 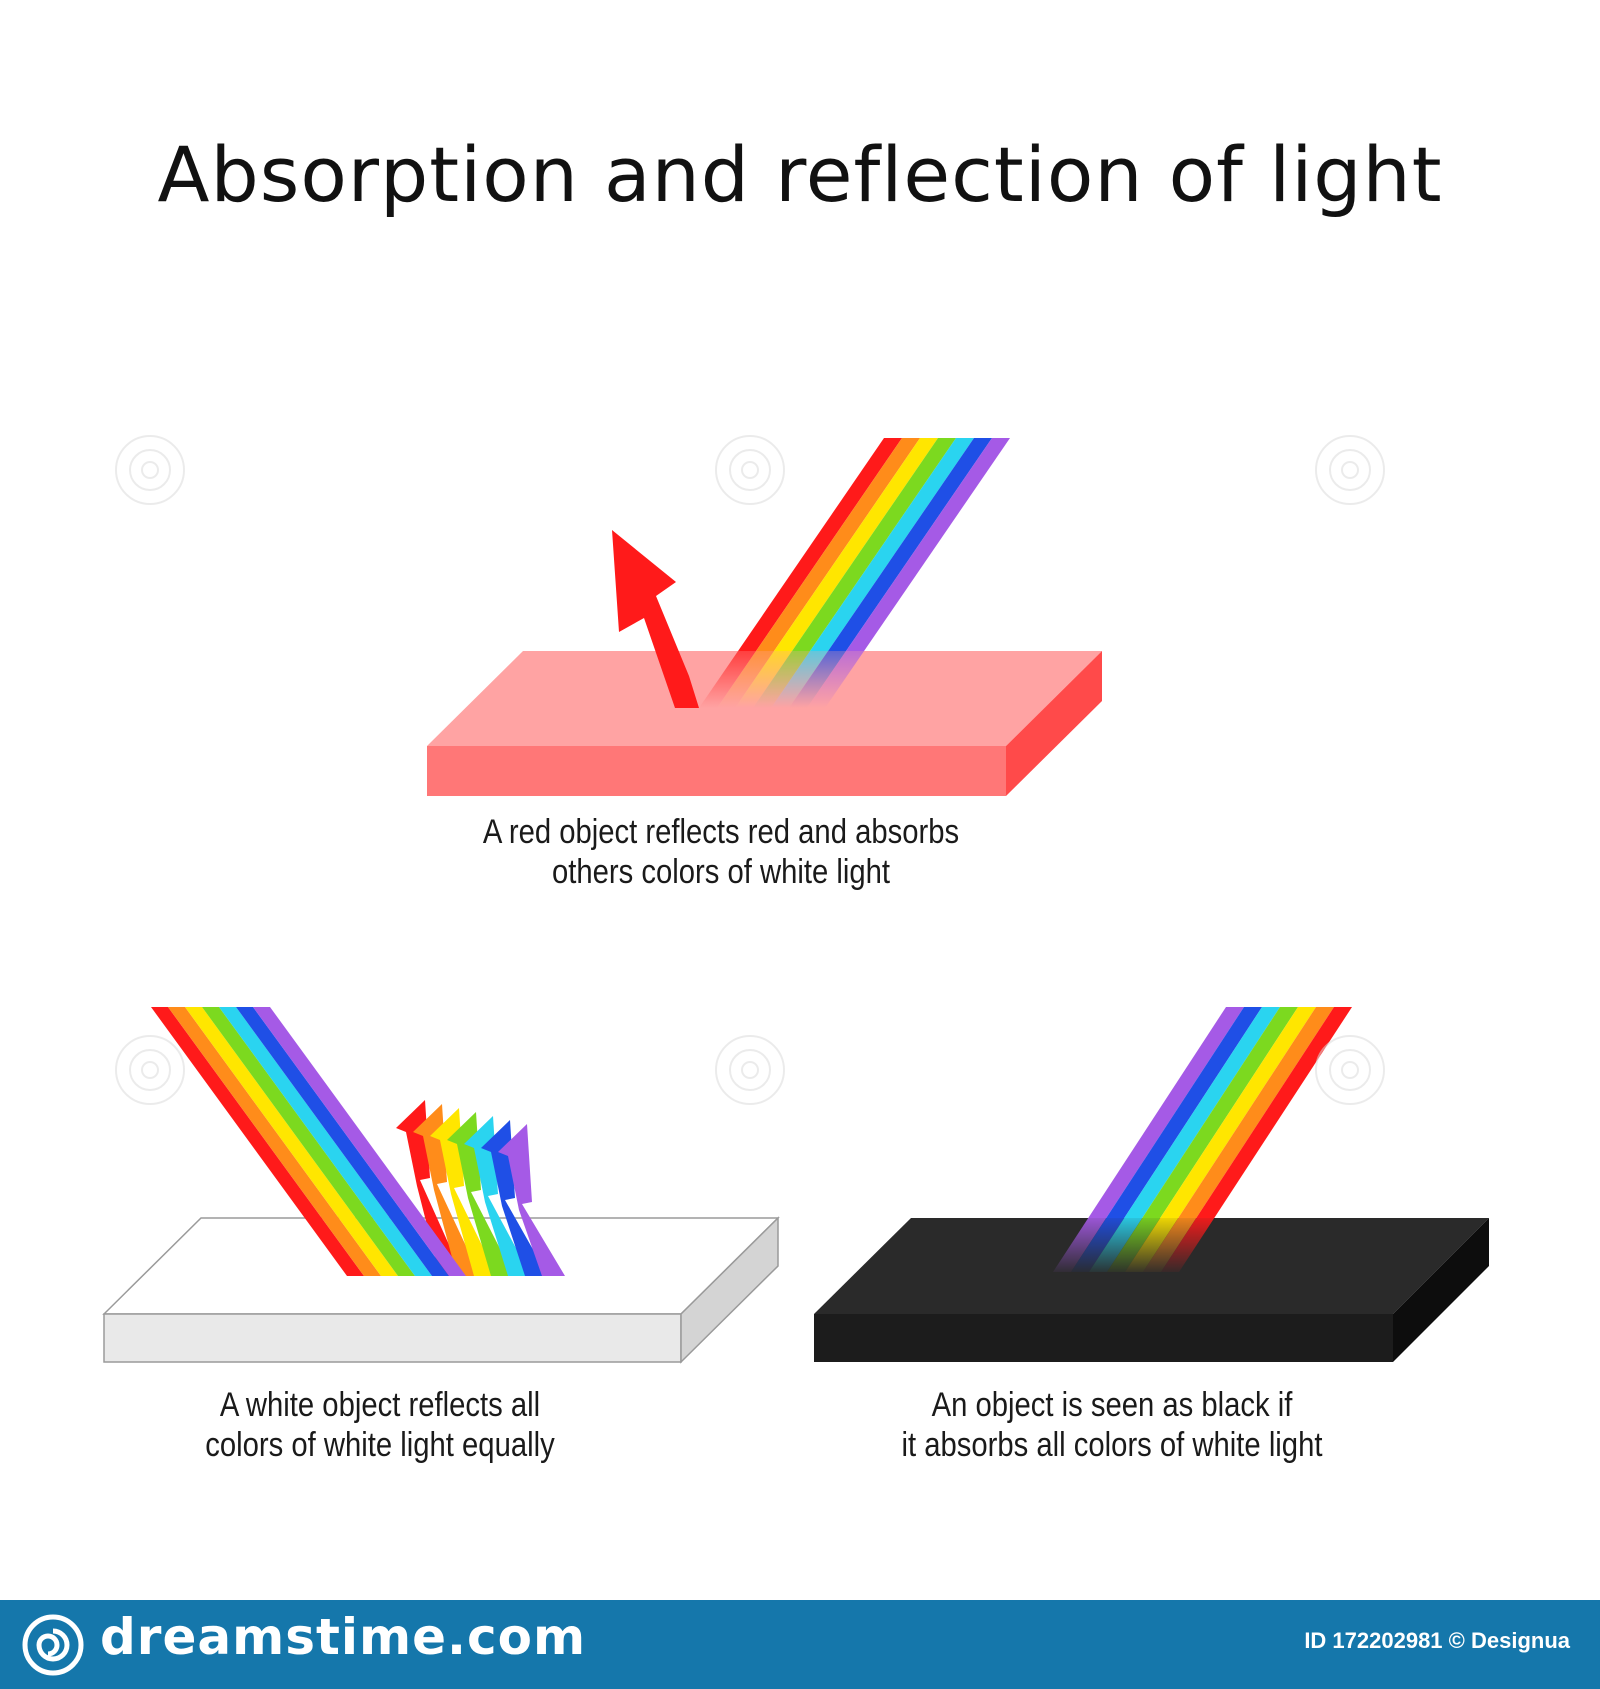 I want to click on red-slab-front, so click(x=716, y=771).